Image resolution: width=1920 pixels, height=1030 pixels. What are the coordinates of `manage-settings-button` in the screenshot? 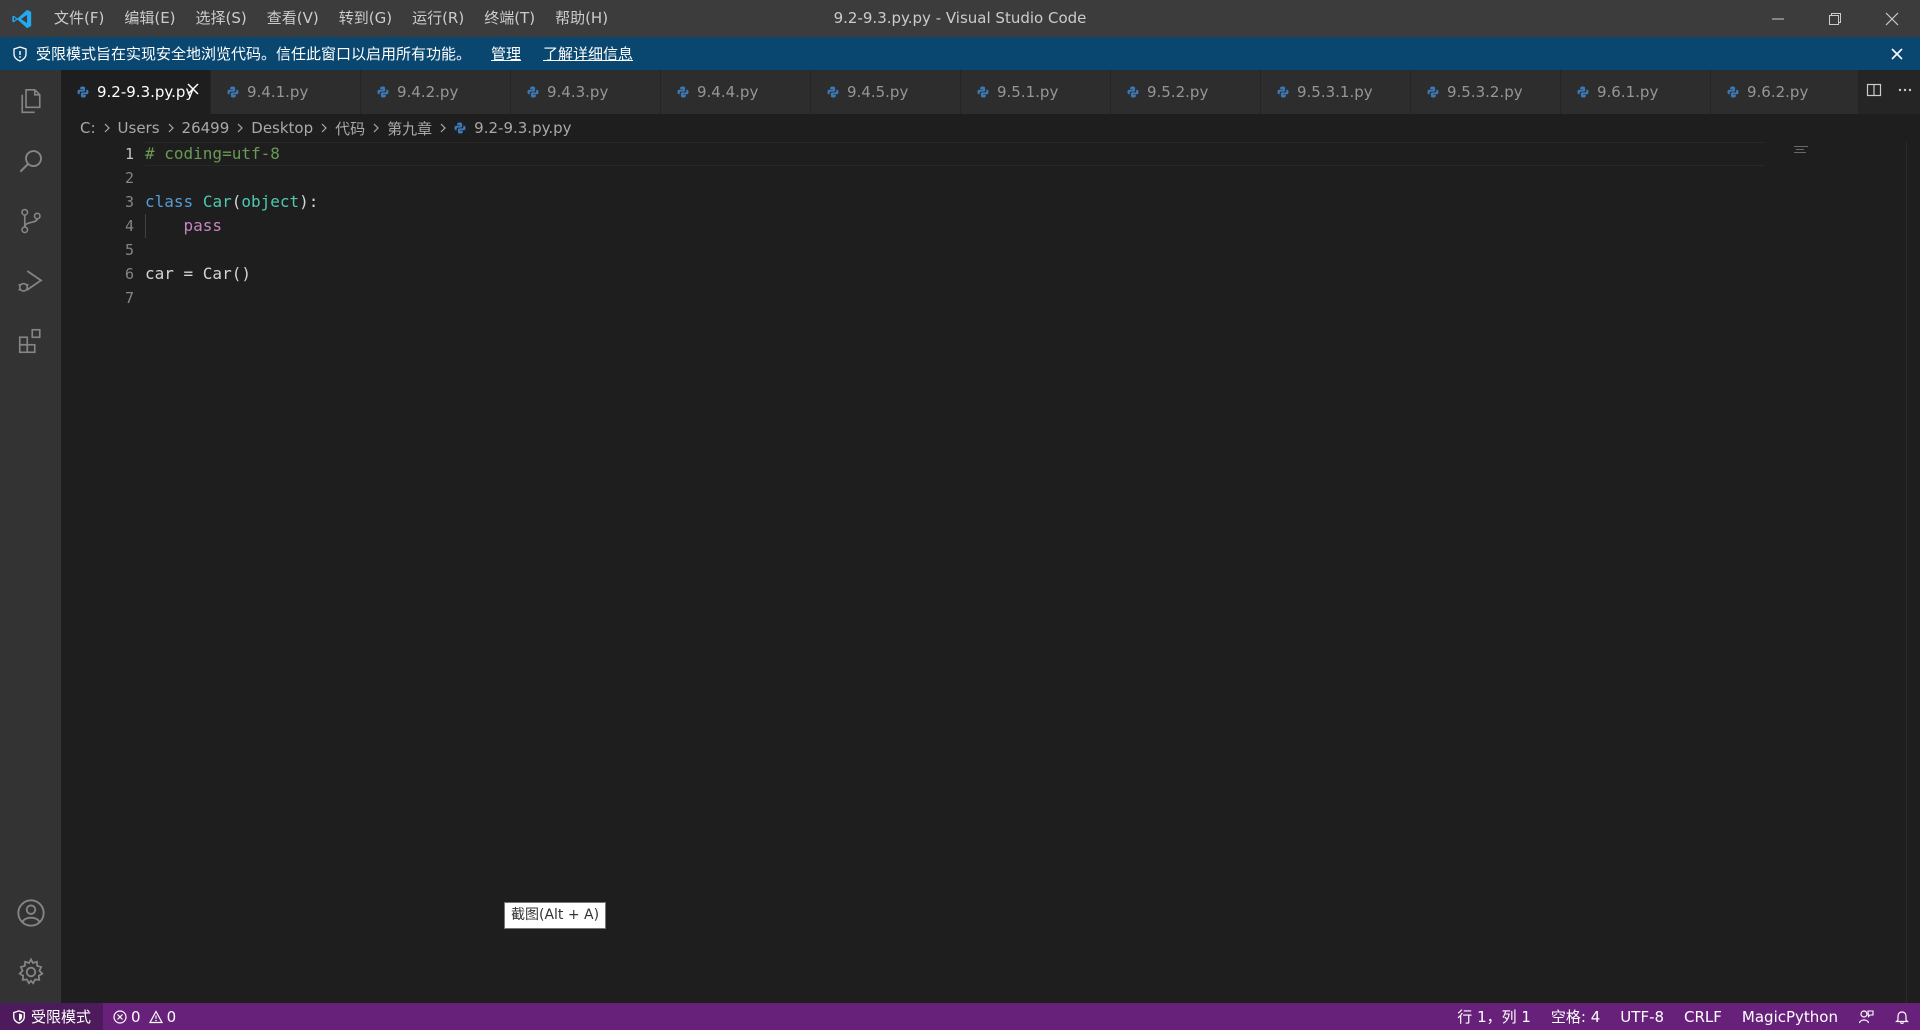 It's located at (30, 972).